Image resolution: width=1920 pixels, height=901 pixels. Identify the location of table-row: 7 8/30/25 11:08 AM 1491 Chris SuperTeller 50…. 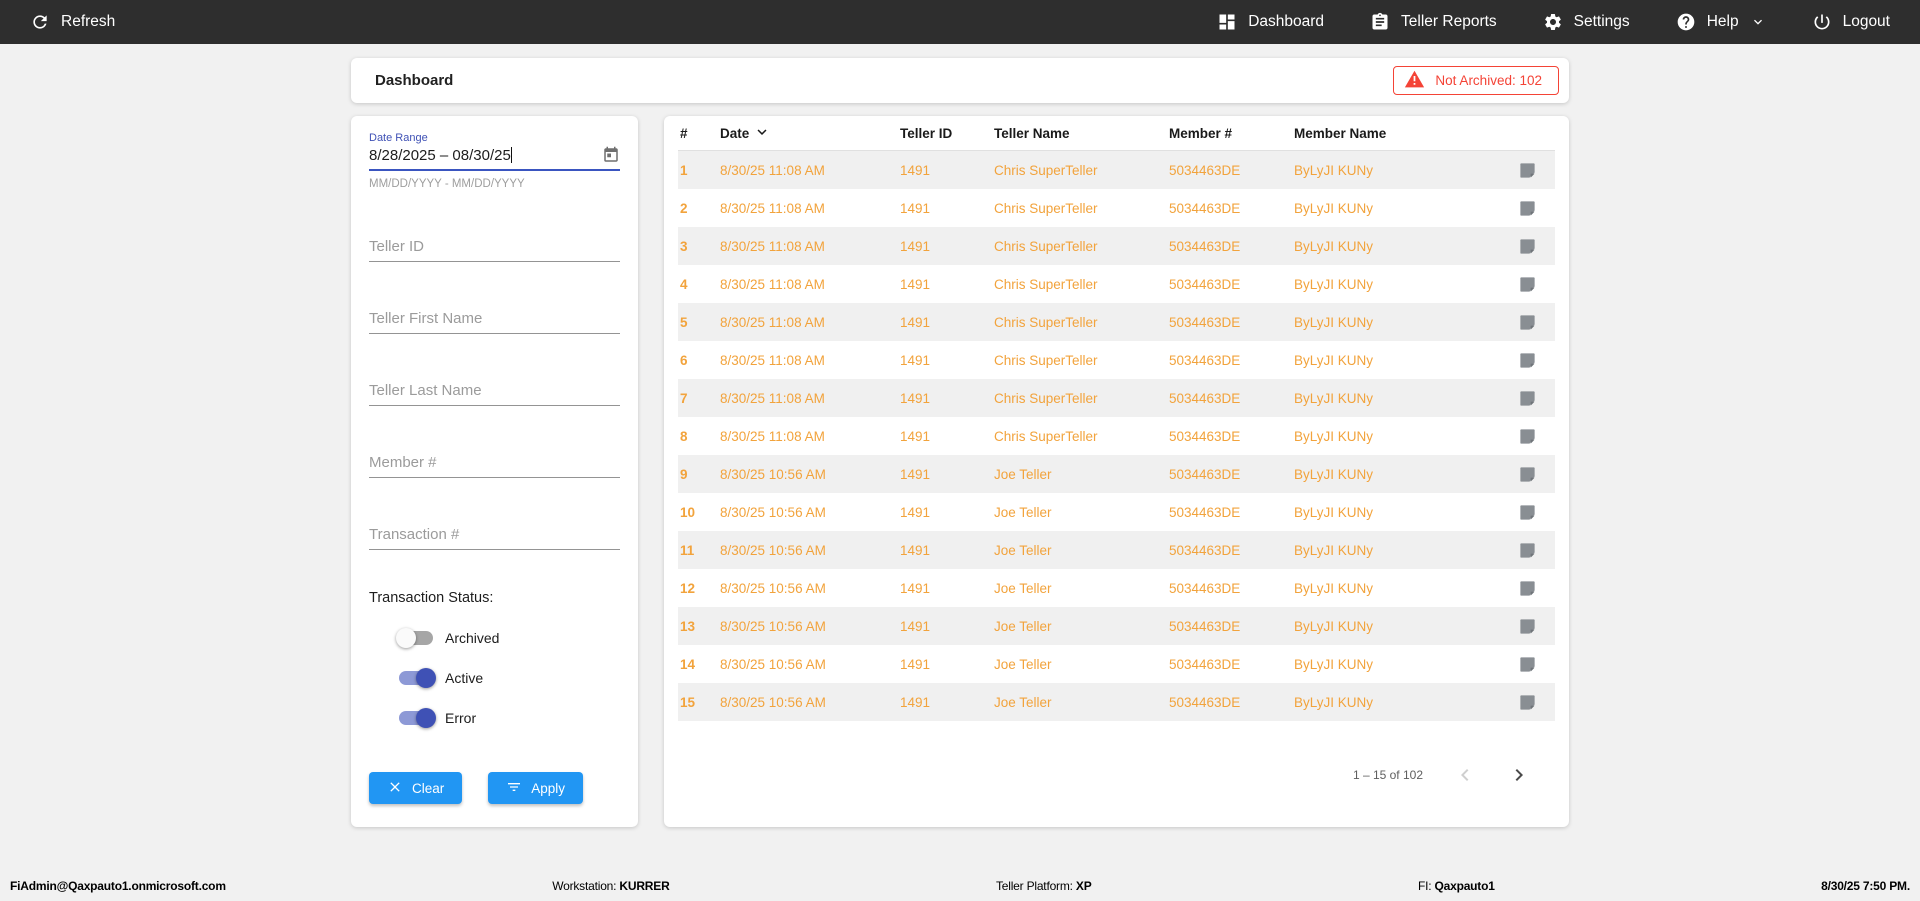
(1116, 398).